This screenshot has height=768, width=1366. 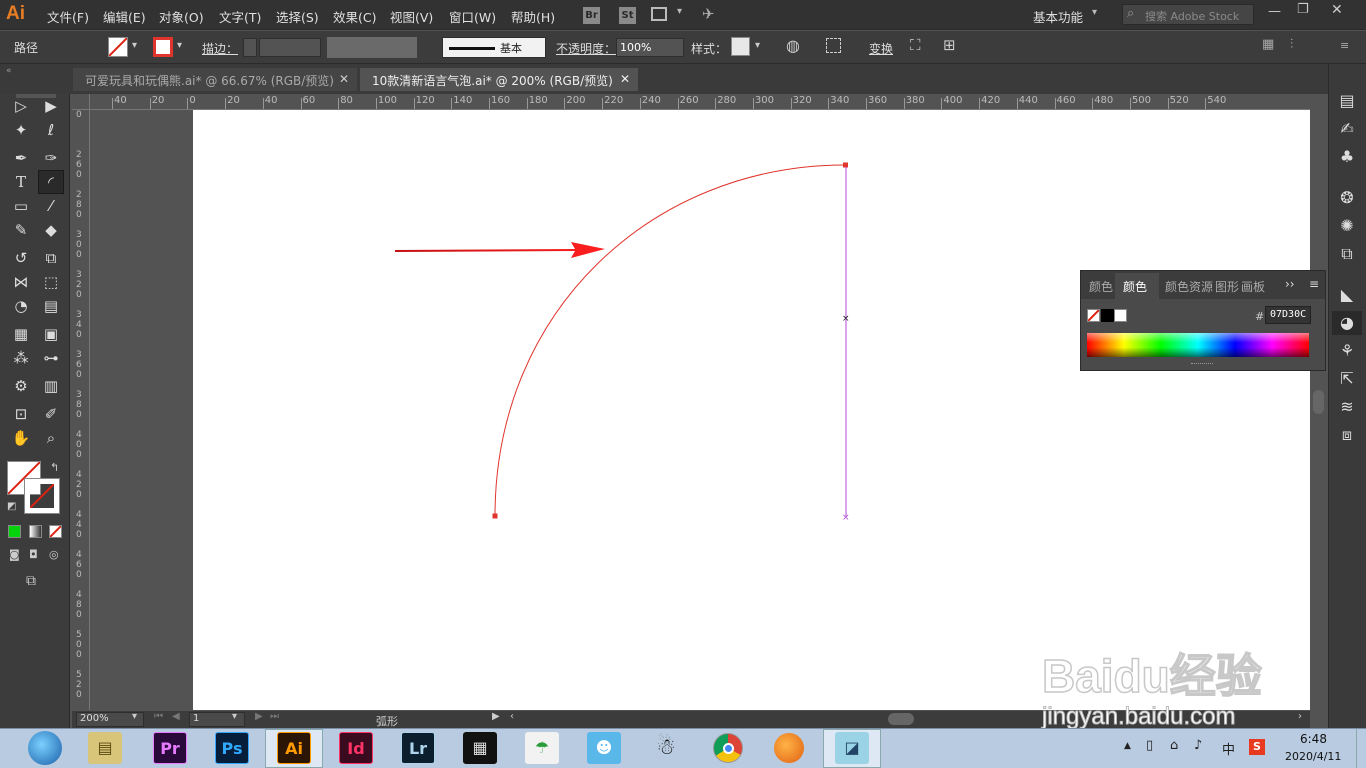 What do you see at coordinates (21, 386) in the screenshot?
I see `symbol-sprayer-tool-icon: ⚙` at bounding box center [21, 386].